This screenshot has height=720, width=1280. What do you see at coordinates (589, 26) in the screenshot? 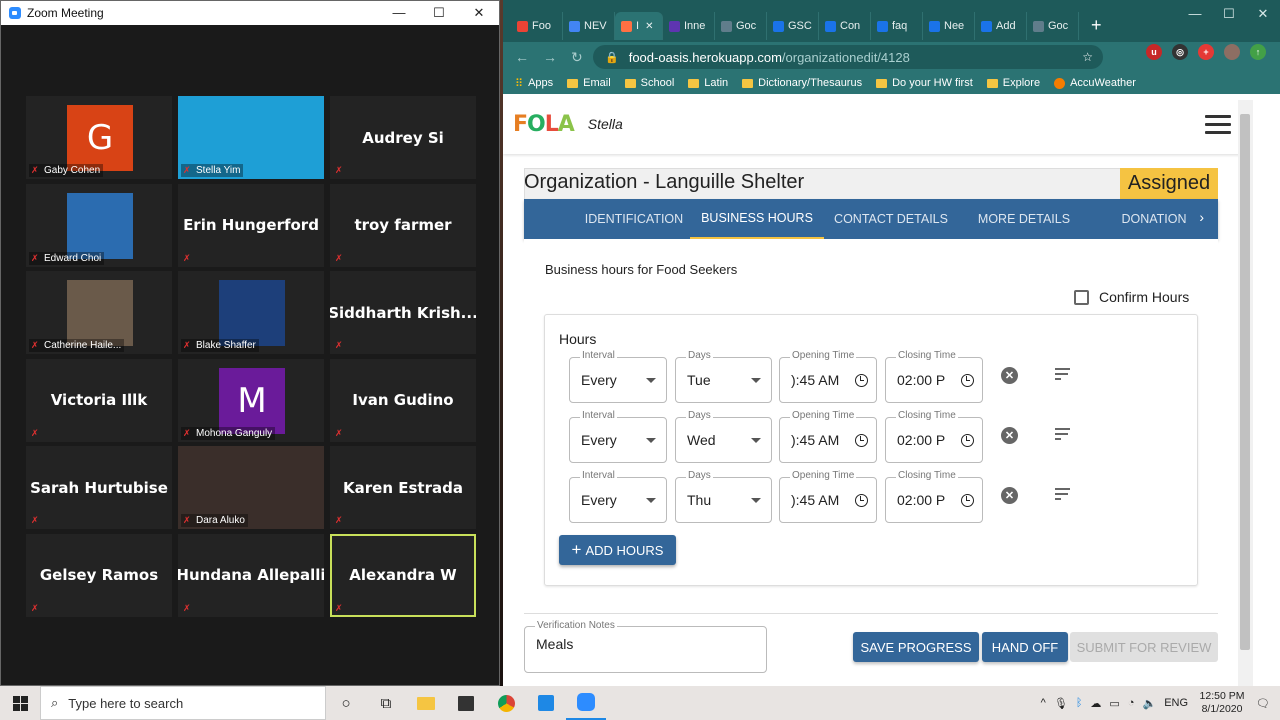
I see `browser-tab: NEV` at bounding box center [589, 26].